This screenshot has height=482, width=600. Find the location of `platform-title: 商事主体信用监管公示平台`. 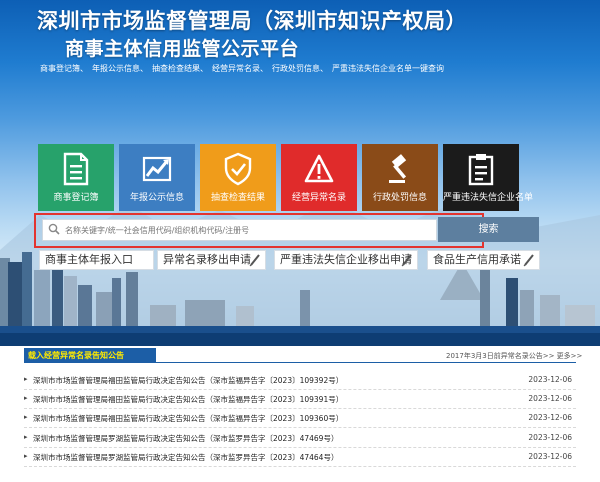

platform-title: 商事主体信用监管公示平台 is located at coordinates (182, 49).